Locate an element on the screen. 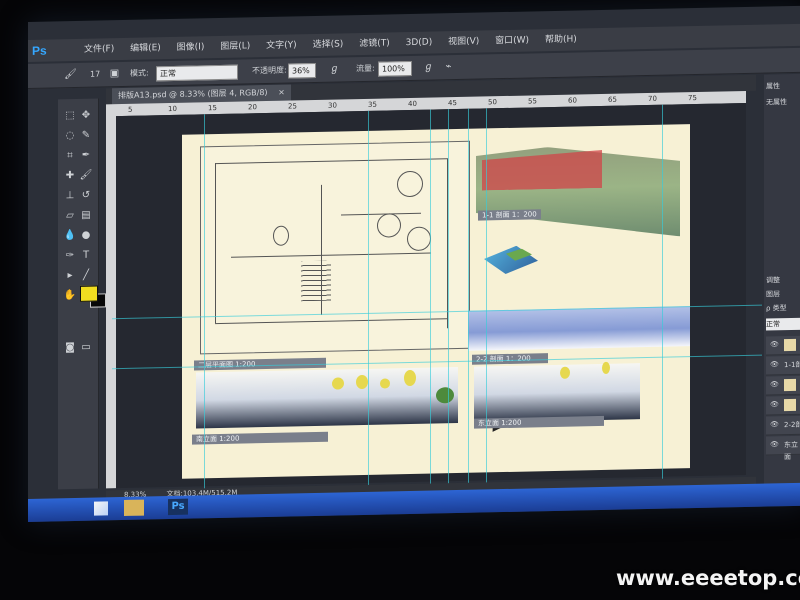 This screenshot has height=600, width=800. ruler-tick: 75 is located at coordinates (692, 98).